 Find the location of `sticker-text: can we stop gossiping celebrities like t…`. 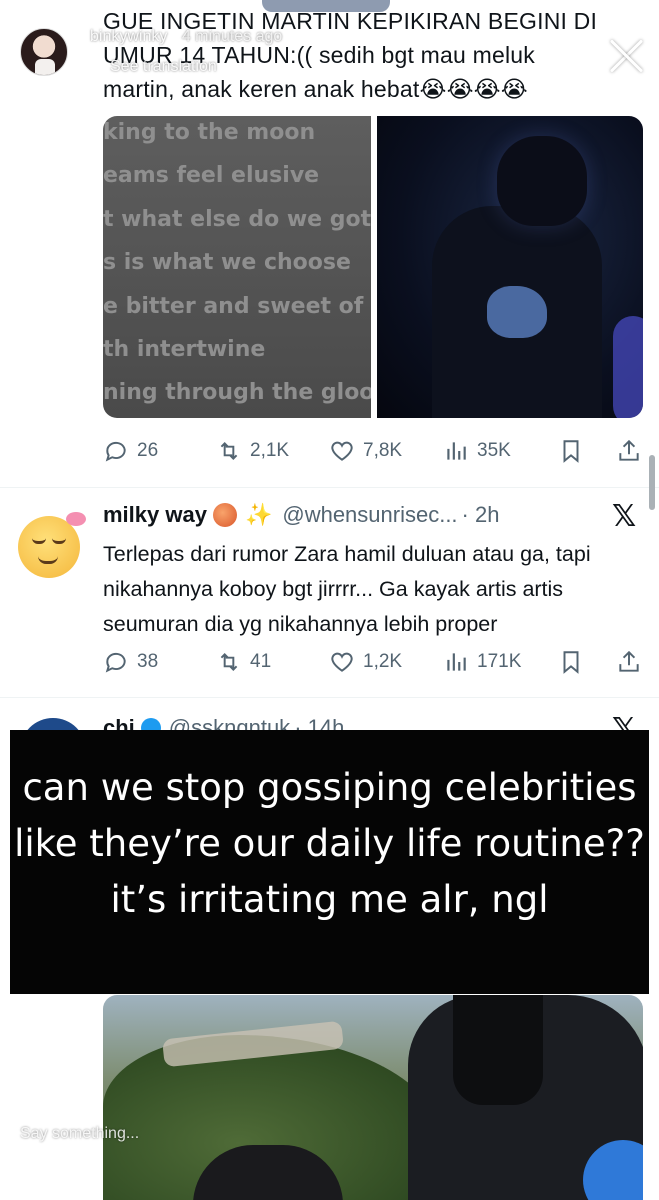

sticker-text: can we stop gossiping celebrities like t… is located at coordinates (329, 843).